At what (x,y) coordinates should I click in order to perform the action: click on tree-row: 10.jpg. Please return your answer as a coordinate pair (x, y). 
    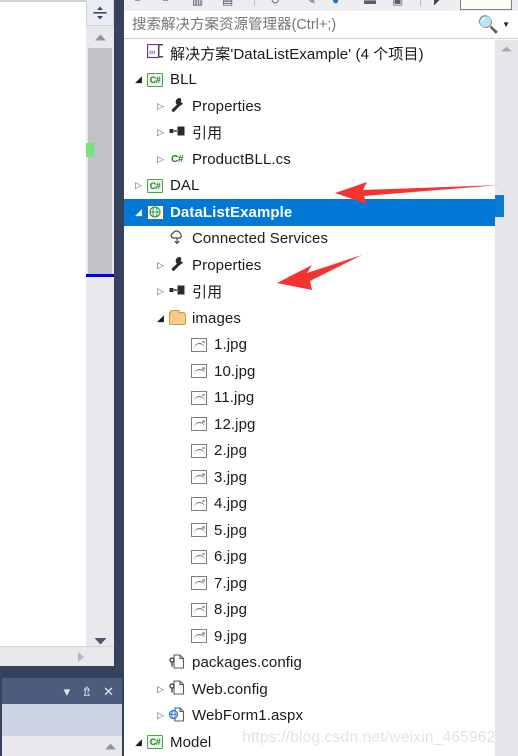
    Looking at the image, I should click on (309, 371).